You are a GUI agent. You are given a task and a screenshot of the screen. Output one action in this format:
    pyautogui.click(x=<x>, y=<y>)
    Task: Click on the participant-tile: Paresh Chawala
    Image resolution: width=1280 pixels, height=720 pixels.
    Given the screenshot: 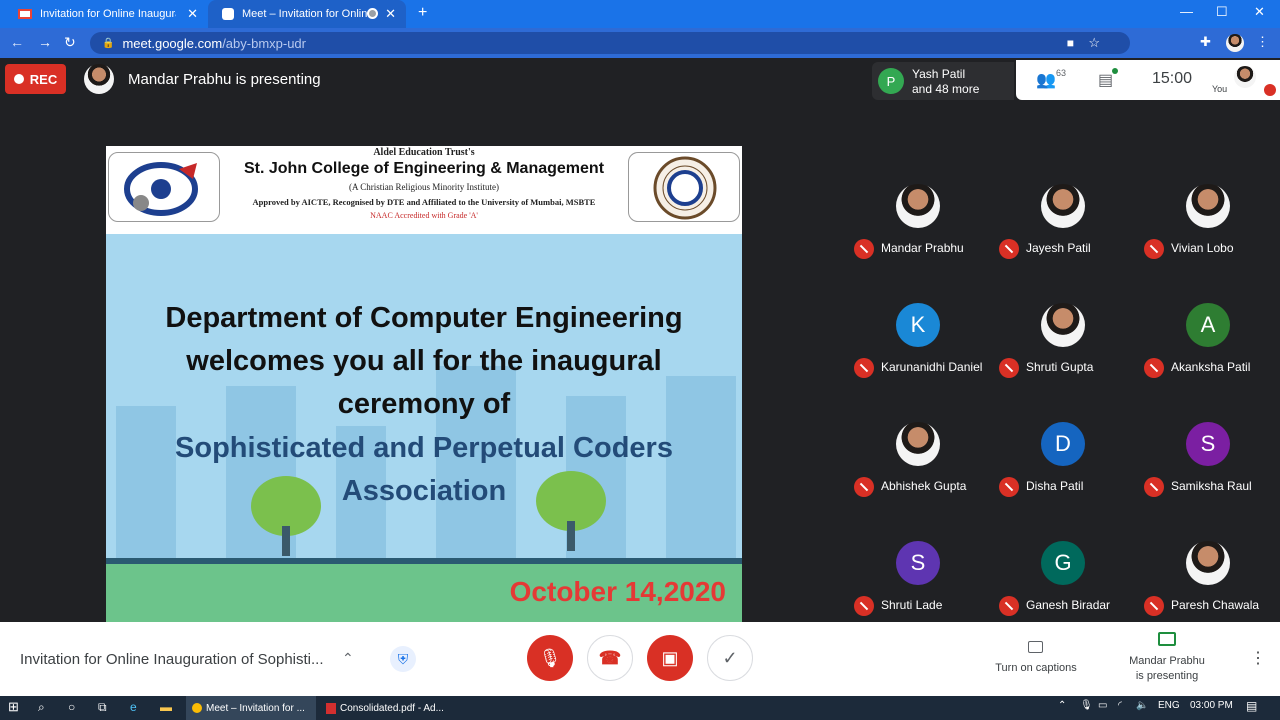 What is the action you would take?
    pyautogui.click(x=1208, y=562)
    